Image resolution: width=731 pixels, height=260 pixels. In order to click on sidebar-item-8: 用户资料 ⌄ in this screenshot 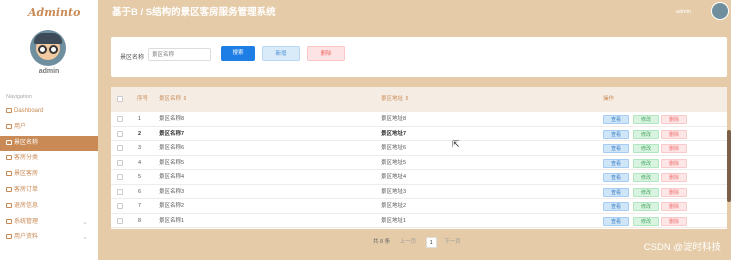, I will do `click(49, 238)`.